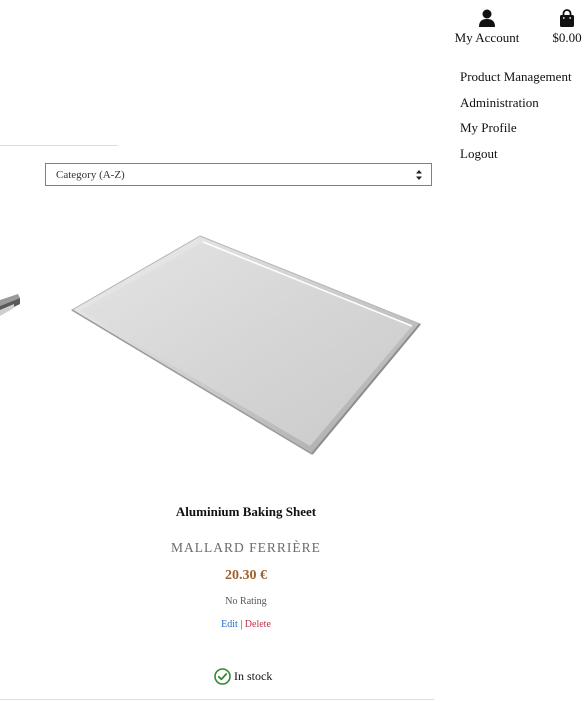 The height and width of the screenshot is (702, 584). What do you see at coordinates (522, 103) in the screenshot?
I see `menu-item-administration: Administration` at bounding box center [522, 103].